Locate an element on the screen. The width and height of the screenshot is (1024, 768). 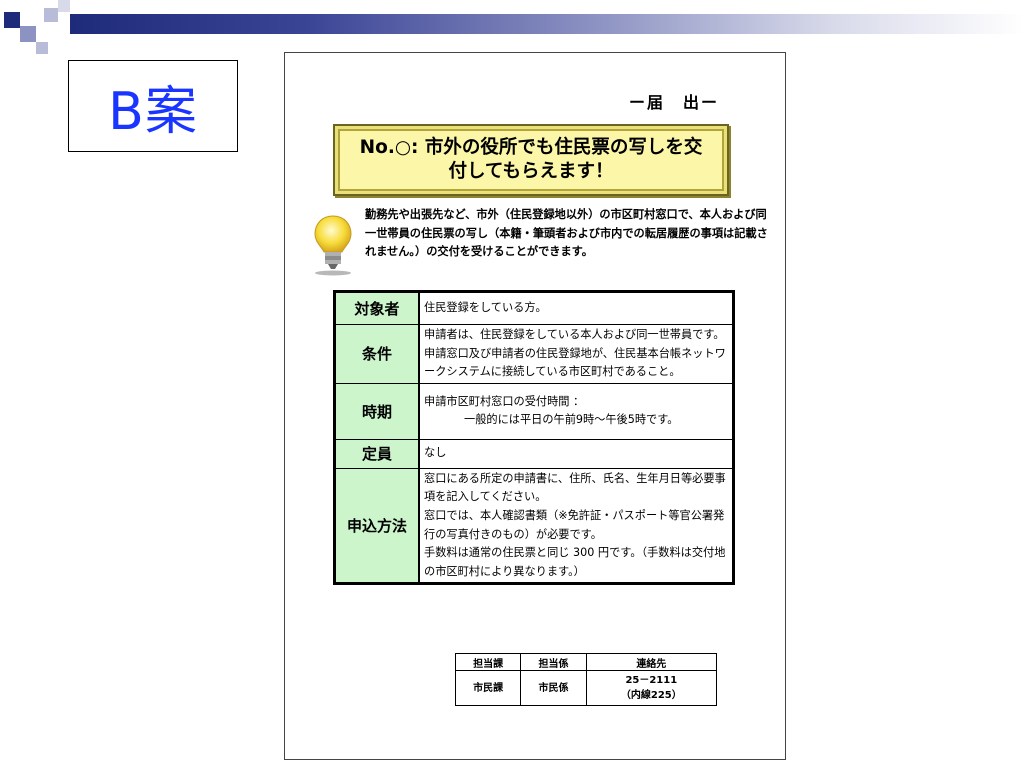
lightbulb-icon is located at coordinates (333, 245).